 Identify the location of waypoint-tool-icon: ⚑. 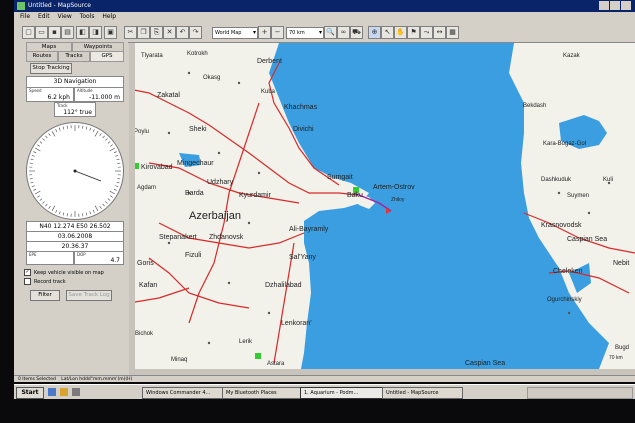
(413, 32).